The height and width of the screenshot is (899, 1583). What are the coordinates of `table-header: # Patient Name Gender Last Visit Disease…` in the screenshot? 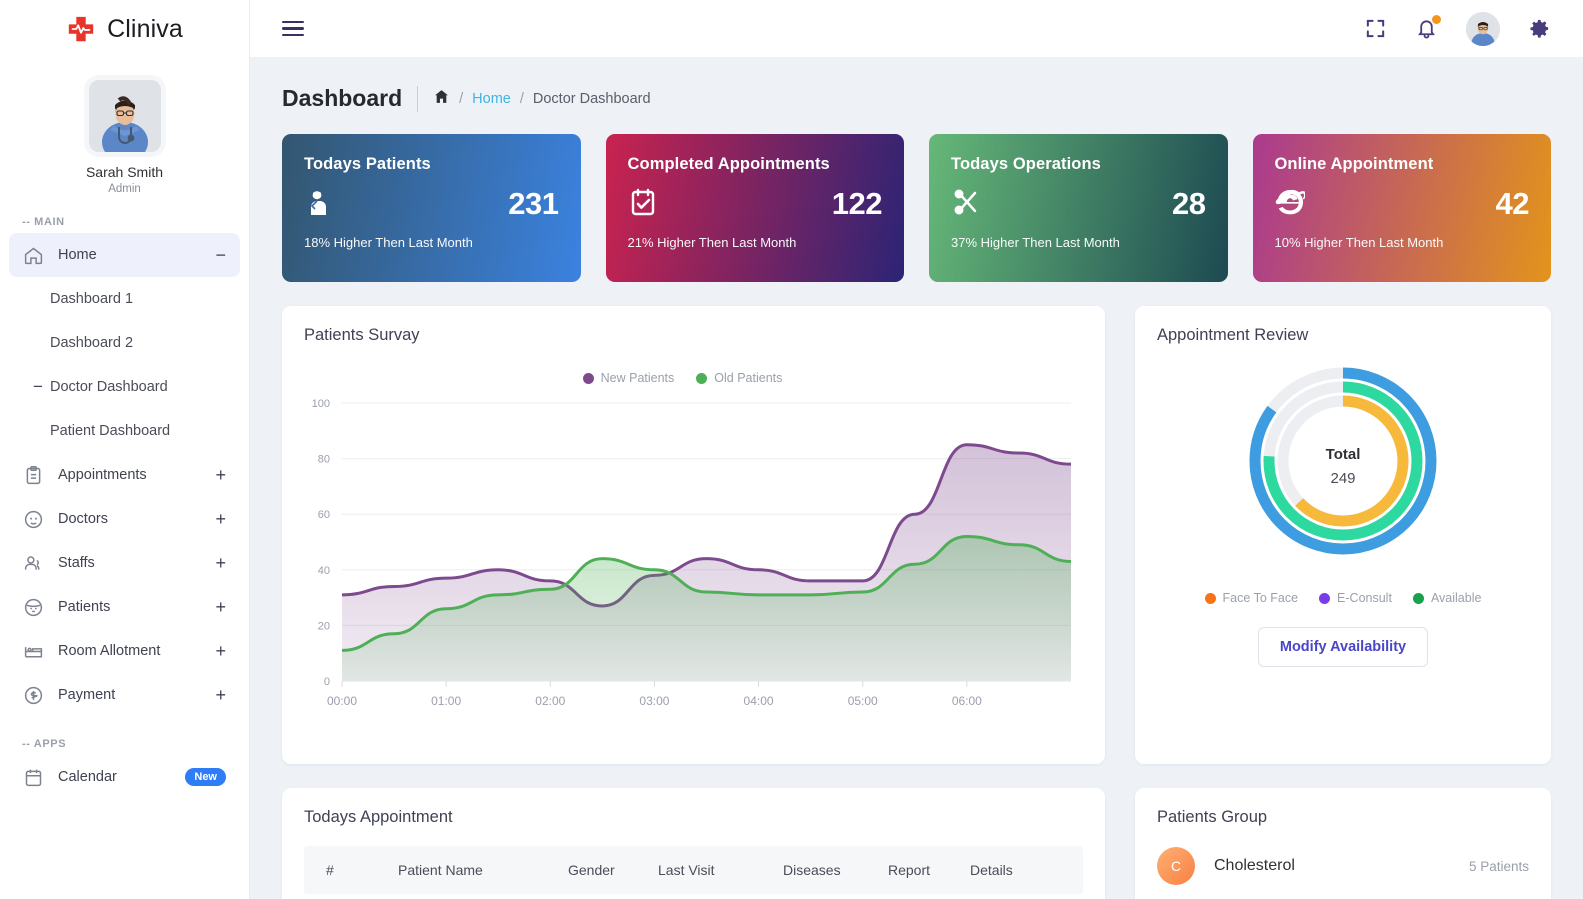 It's located at (693, 870).